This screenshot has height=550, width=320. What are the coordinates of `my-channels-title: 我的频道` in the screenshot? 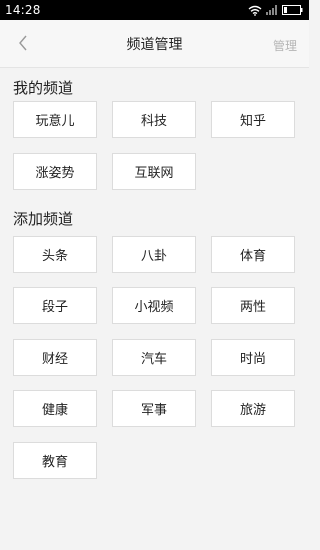 It's located at (43, 88).